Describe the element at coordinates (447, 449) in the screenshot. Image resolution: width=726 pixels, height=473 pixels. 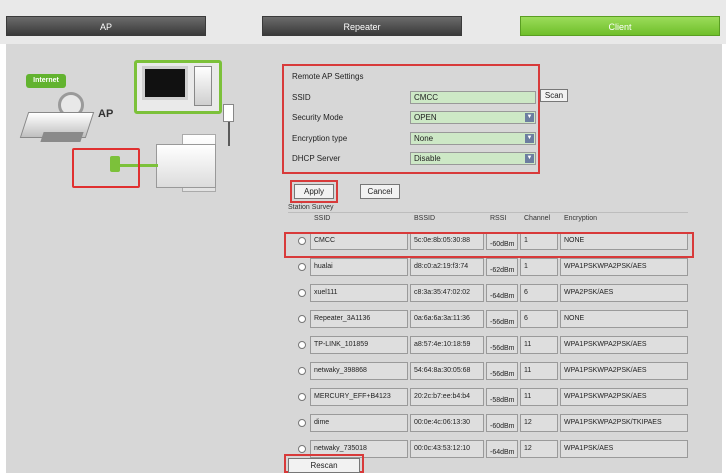
I see `cell-bssid: 00:0c:43:53:12:10` at that location.